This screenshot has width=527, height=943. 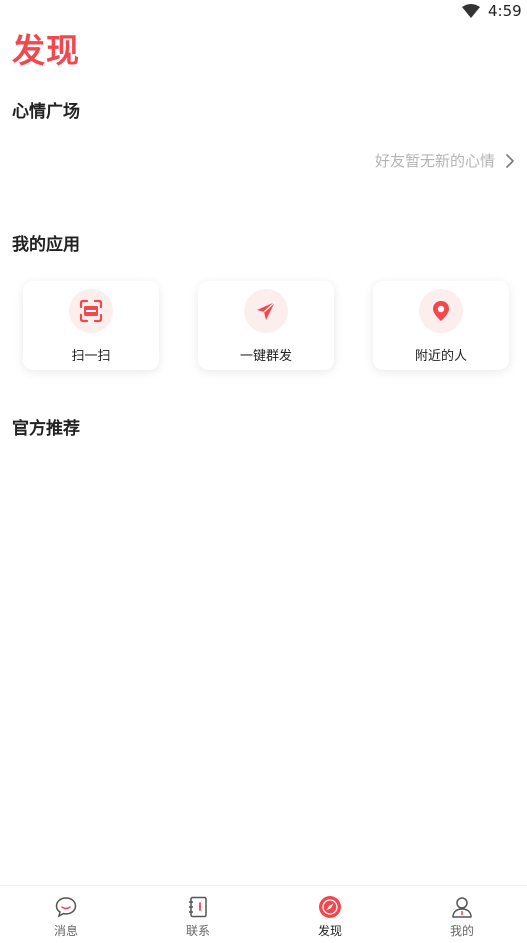 I want to click on mood-empty-text: 好友暂无新的心情, so click(x=434, y=161).